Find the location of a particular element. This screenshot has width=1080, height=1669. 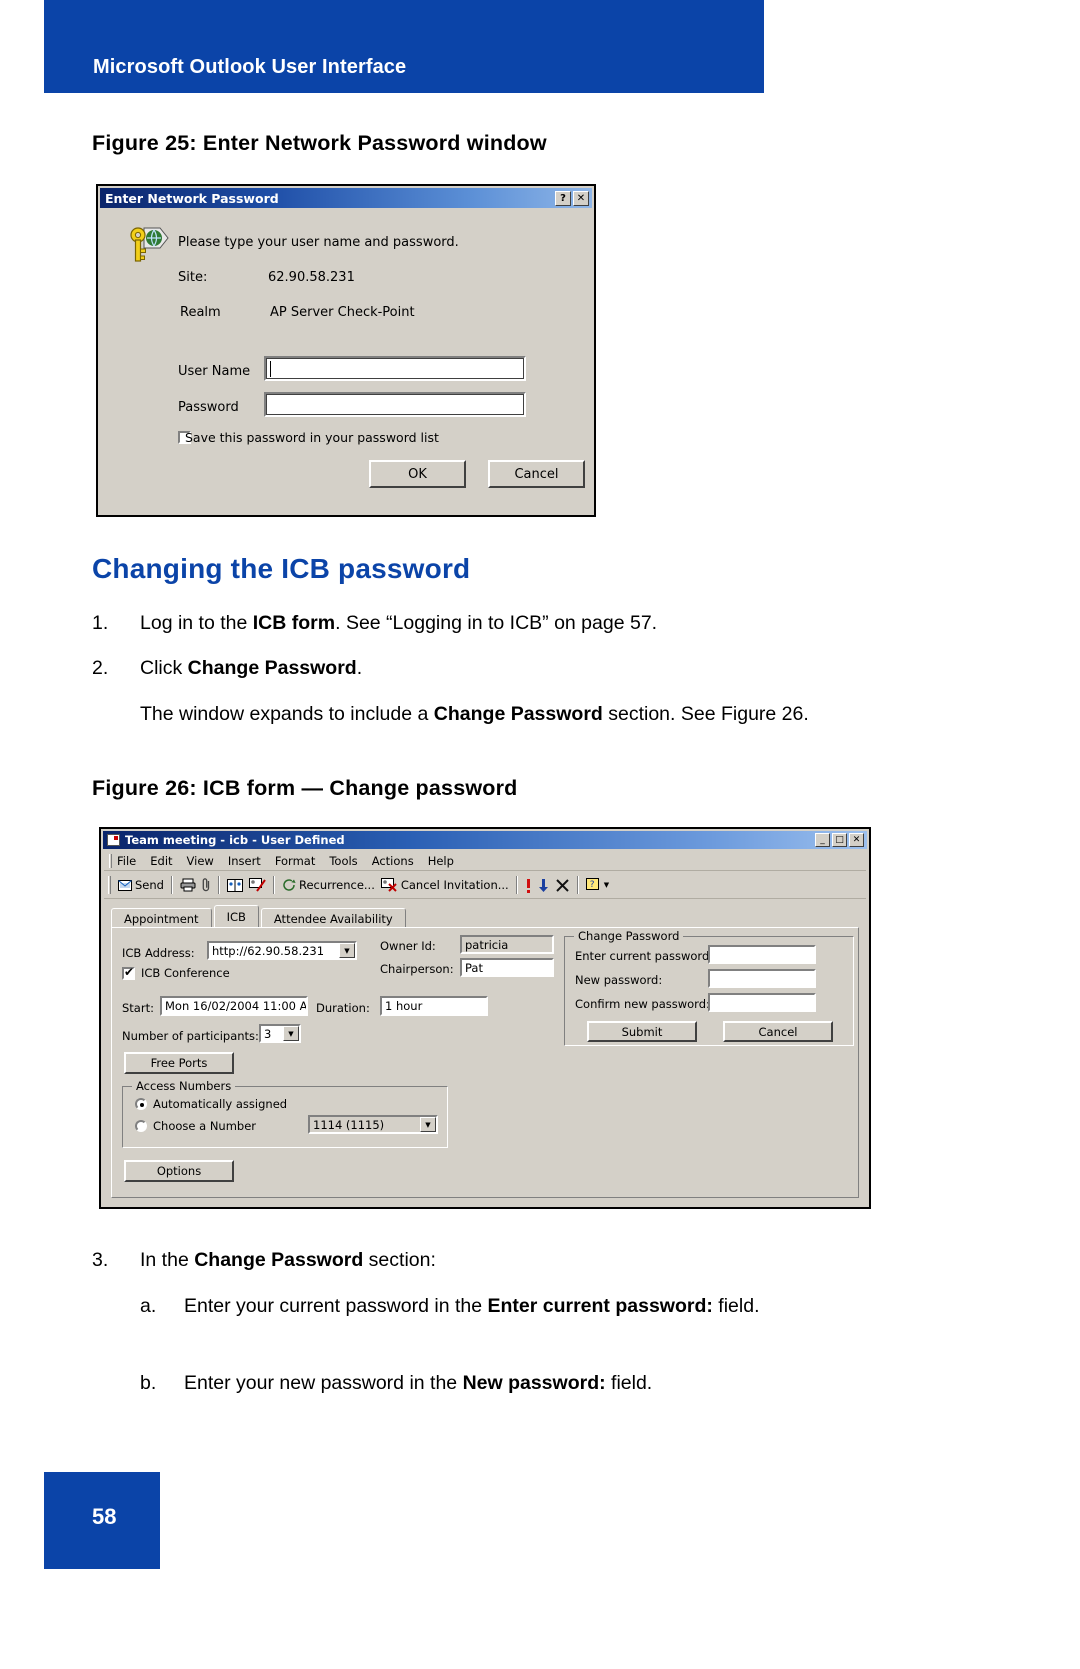

choose-number-row: Choose a Number is located at coordinates (195, 1126).